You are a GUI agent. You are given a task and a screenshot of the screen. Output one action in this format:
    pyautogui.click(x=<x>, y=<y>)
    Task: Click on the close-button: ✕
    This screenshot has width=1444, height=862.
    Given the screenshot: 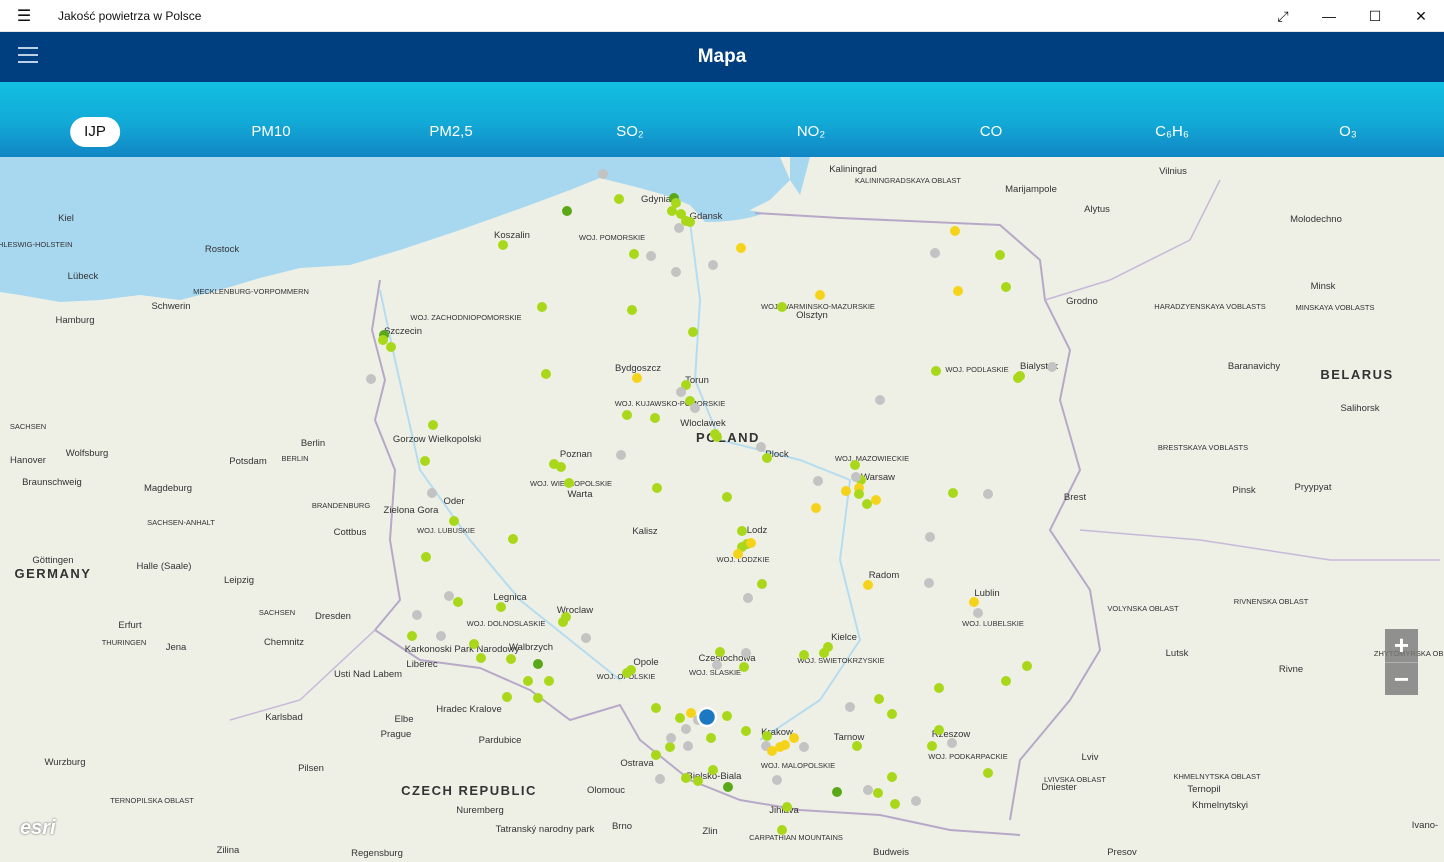 What is the action you would take?
    pyautogui.click(x=1421, y=16)
    